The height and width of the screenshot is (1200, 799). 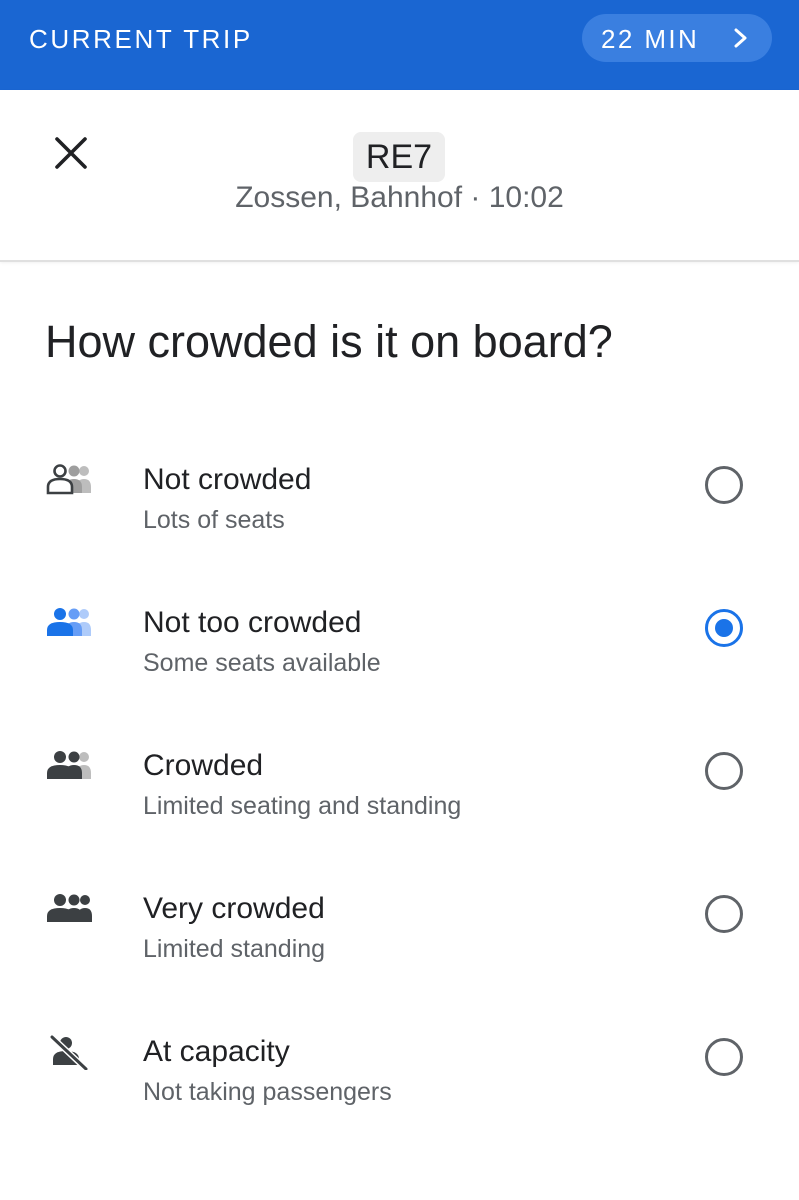 I want to click on trip-header: RE7 Zossen, Bahnhof · 10:02, so click(x=399, y=176).